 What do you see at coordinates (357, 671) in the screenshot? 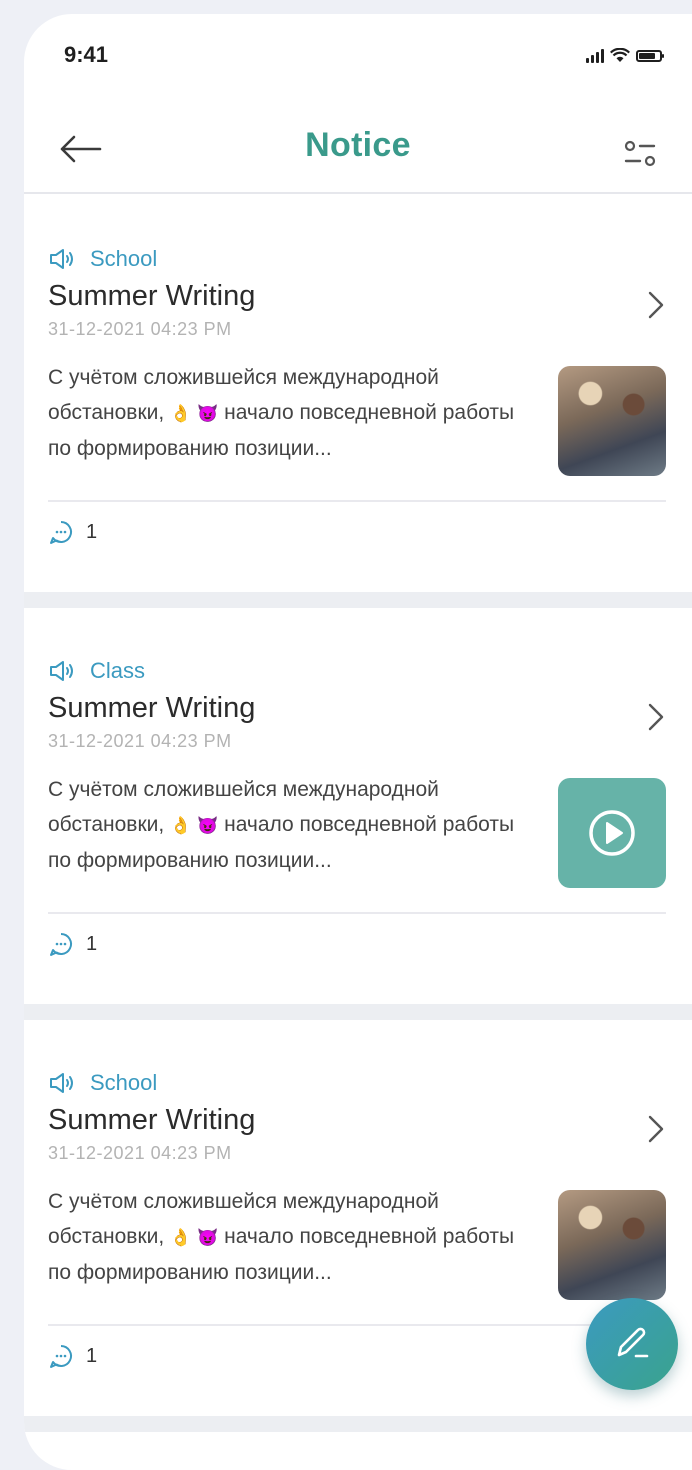
I see `category-tag: Class` at bounding box center [357, 671].